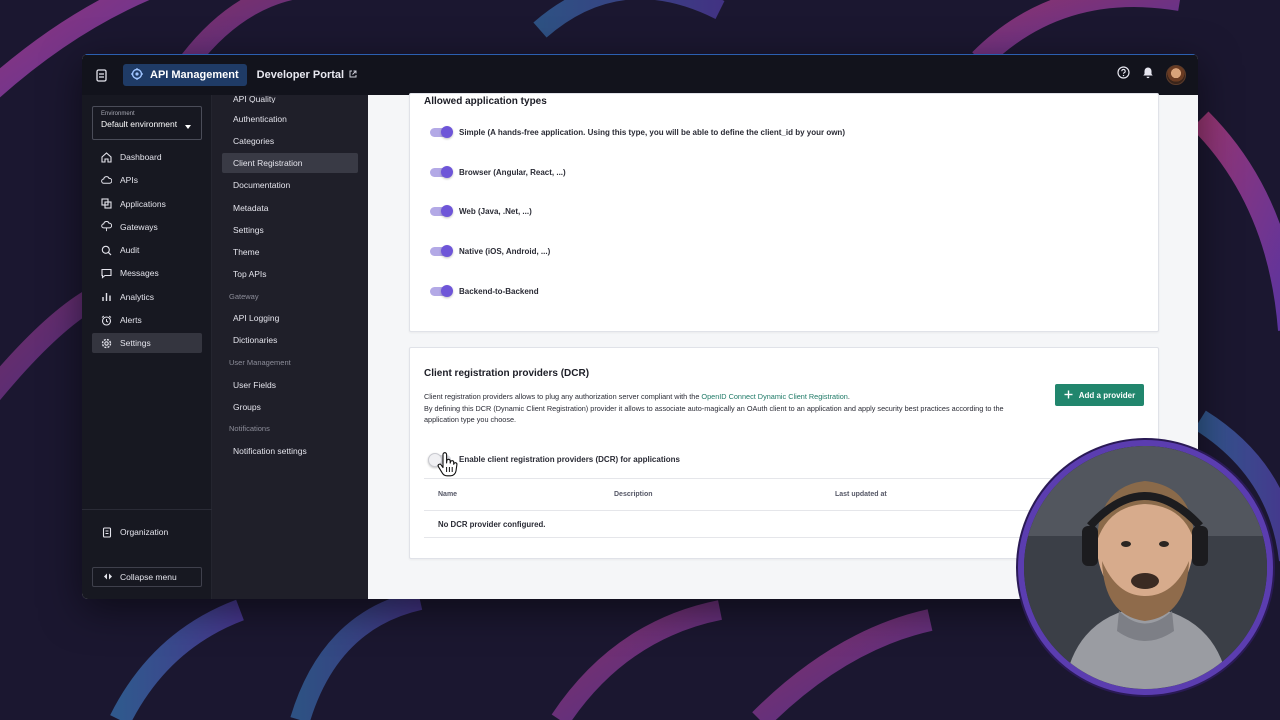 This screenshot has height=720, width=1280. What do you see at coordinates (290, 185) in the screenshot?
I see `submenu-item-documentation: Documentation` at bounding box center [290, 185].